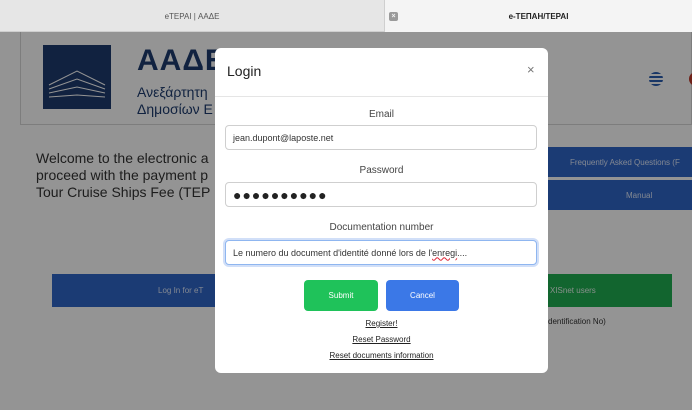 The image size is (692, 410). I want to click on reset-password-link: Reset Password, so click(381, 339).